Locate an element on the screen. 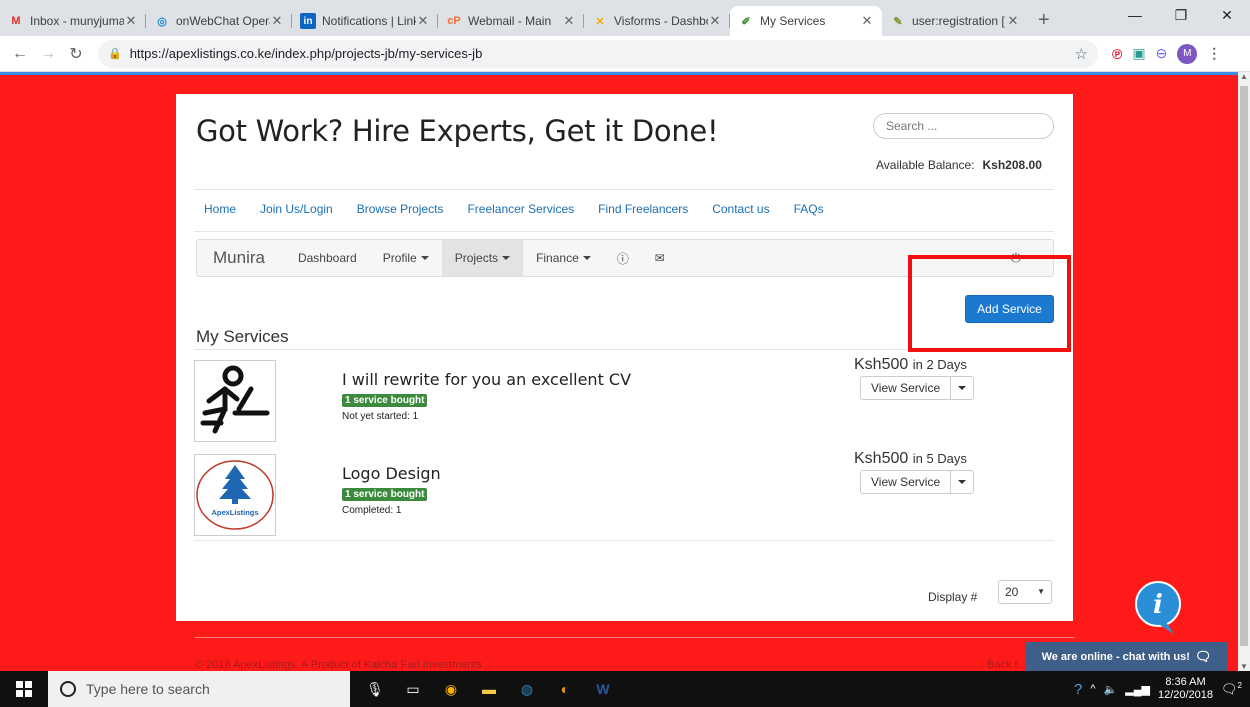 The image size is (1250, 707). user-nav-dashboard: Dashboard is located at coordinates (327, 258).